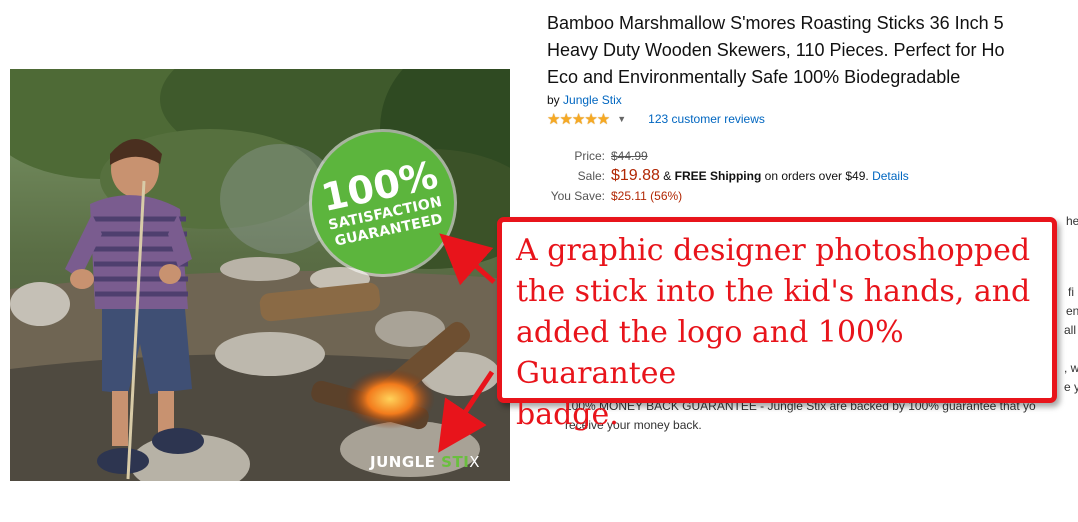 The height and width of the screenshot is (522, 1078). What do you see at coordinates (773, 291) in the screenshot?
I see `callout-line-2: the stick into the kid's hands, and` at bounding box center [773, 291].